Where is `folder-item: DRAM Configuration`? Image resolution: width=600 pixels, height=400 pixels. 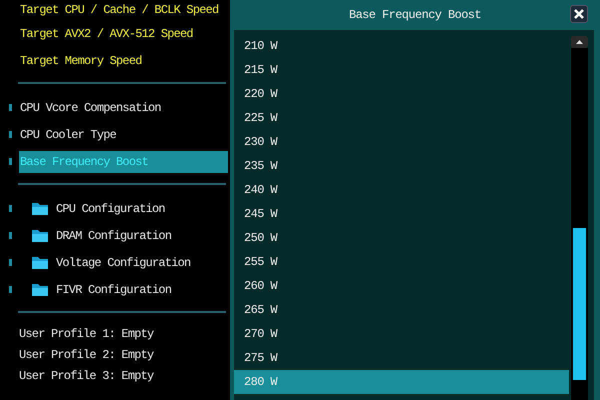 folder-item: DRAM Configuration is located at coordinates (142, 235).